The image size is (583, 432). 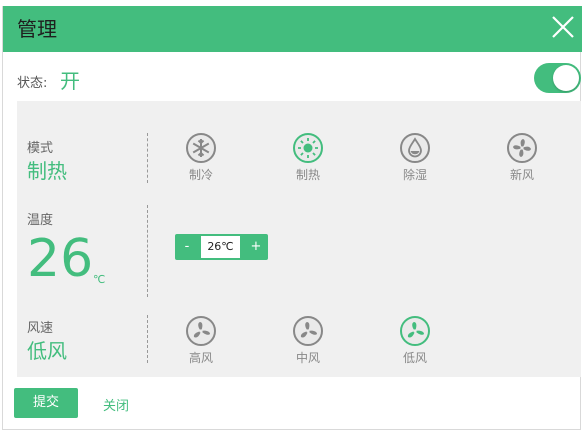 What do you see at coordinates (200, 358) in the screenshot?
I see `fan-option-label: 高风` at bounding box center [200, 358].